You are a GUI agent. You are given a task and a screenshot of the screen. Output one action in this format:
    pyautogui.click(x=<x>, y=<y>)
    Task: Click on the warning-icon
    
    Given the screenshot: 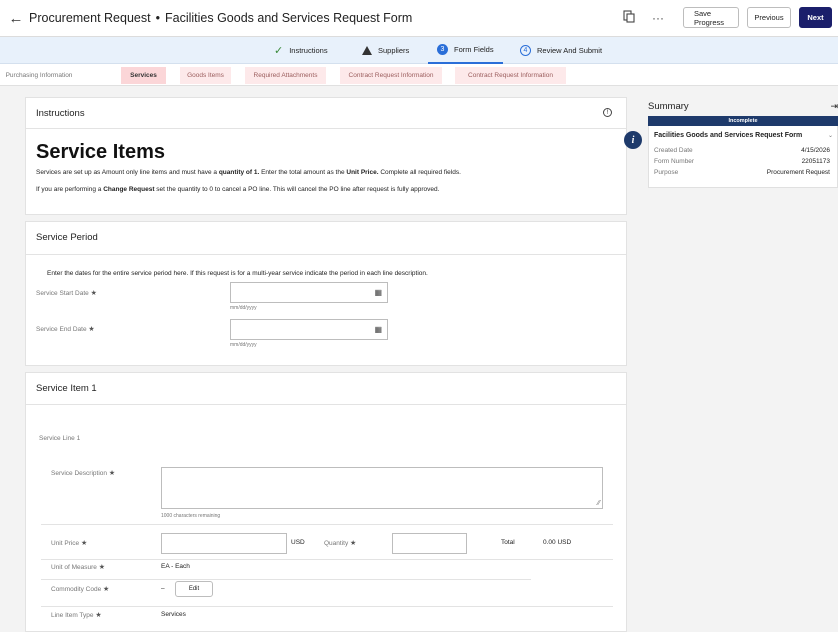 What is the action you would take?
    pyautogui.click(x=367, y=50)
    